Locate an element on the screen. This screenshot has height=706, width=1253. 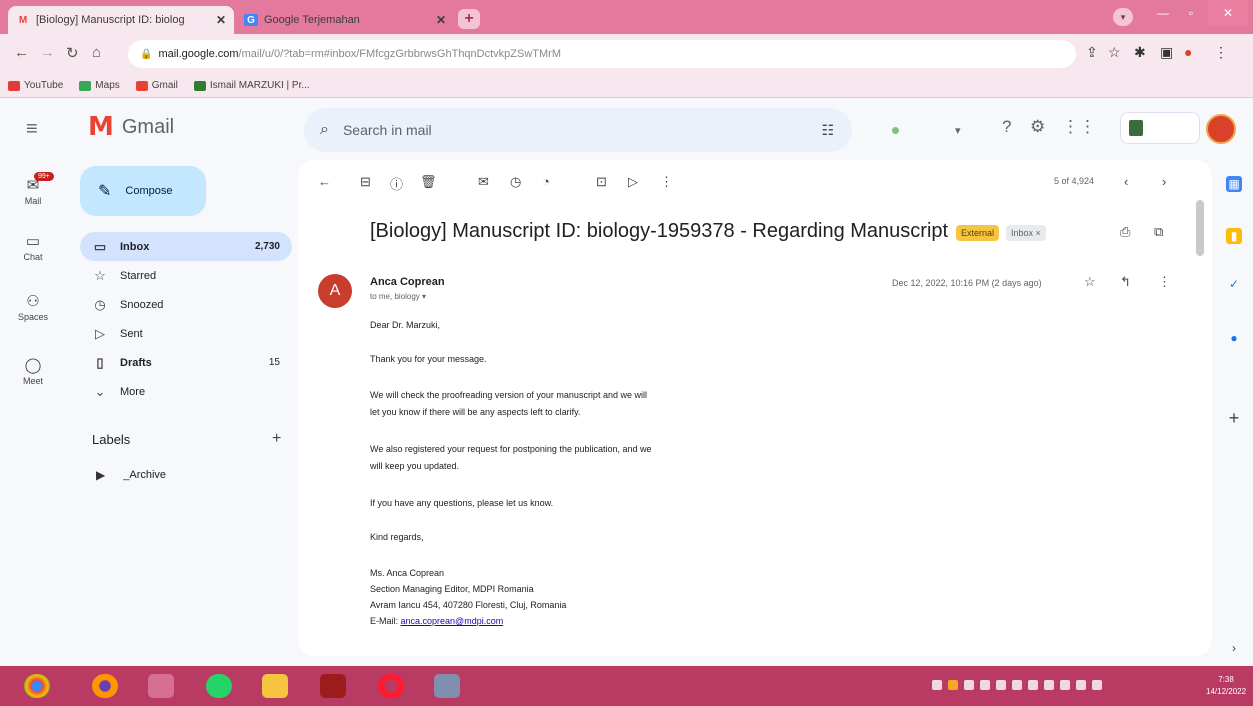
apps-grid-icon: ⋮⋮ is located at coordinates (1079, 127).